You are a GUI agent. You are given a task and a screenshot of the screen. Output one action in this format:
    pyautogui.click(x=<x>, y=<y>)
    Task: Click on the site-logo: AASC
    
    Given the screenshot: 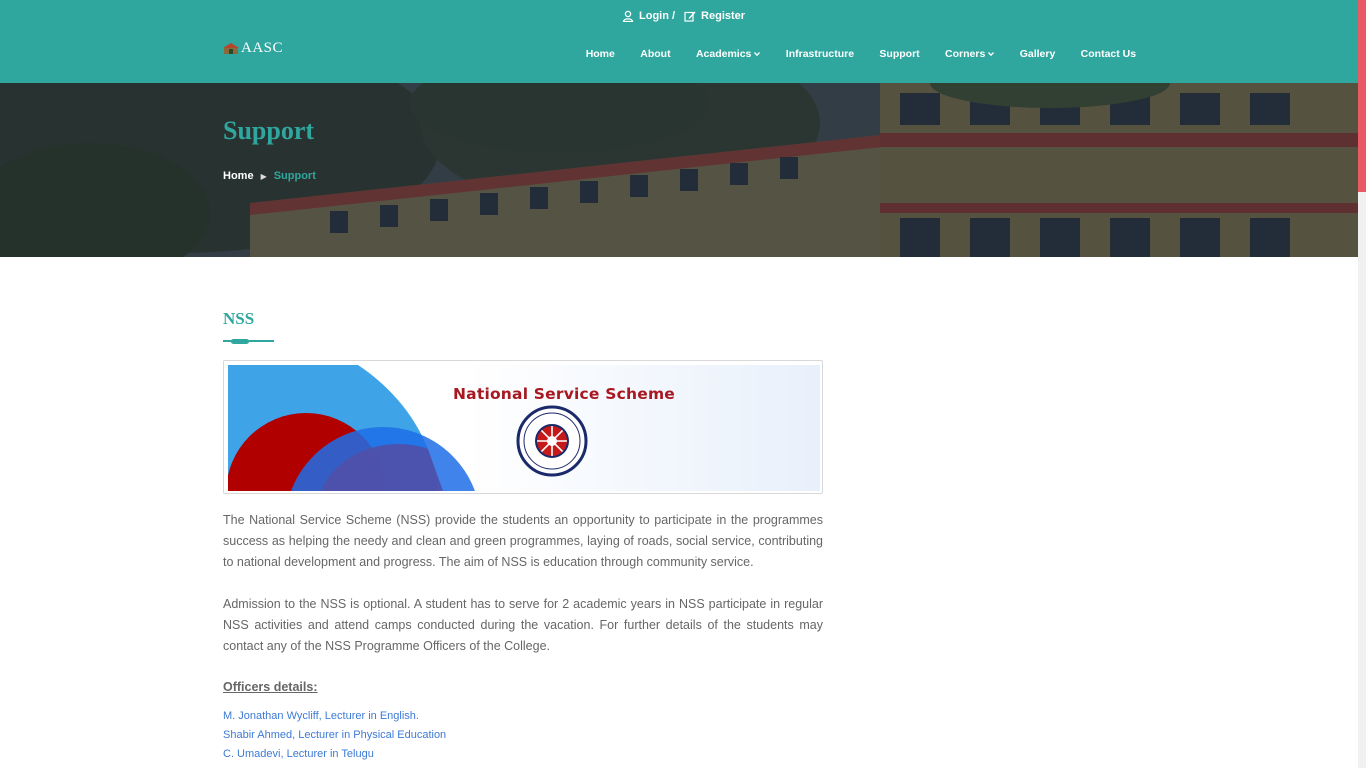 What is the action you would take?
    pyautogui.click(x=253, y=48)
    